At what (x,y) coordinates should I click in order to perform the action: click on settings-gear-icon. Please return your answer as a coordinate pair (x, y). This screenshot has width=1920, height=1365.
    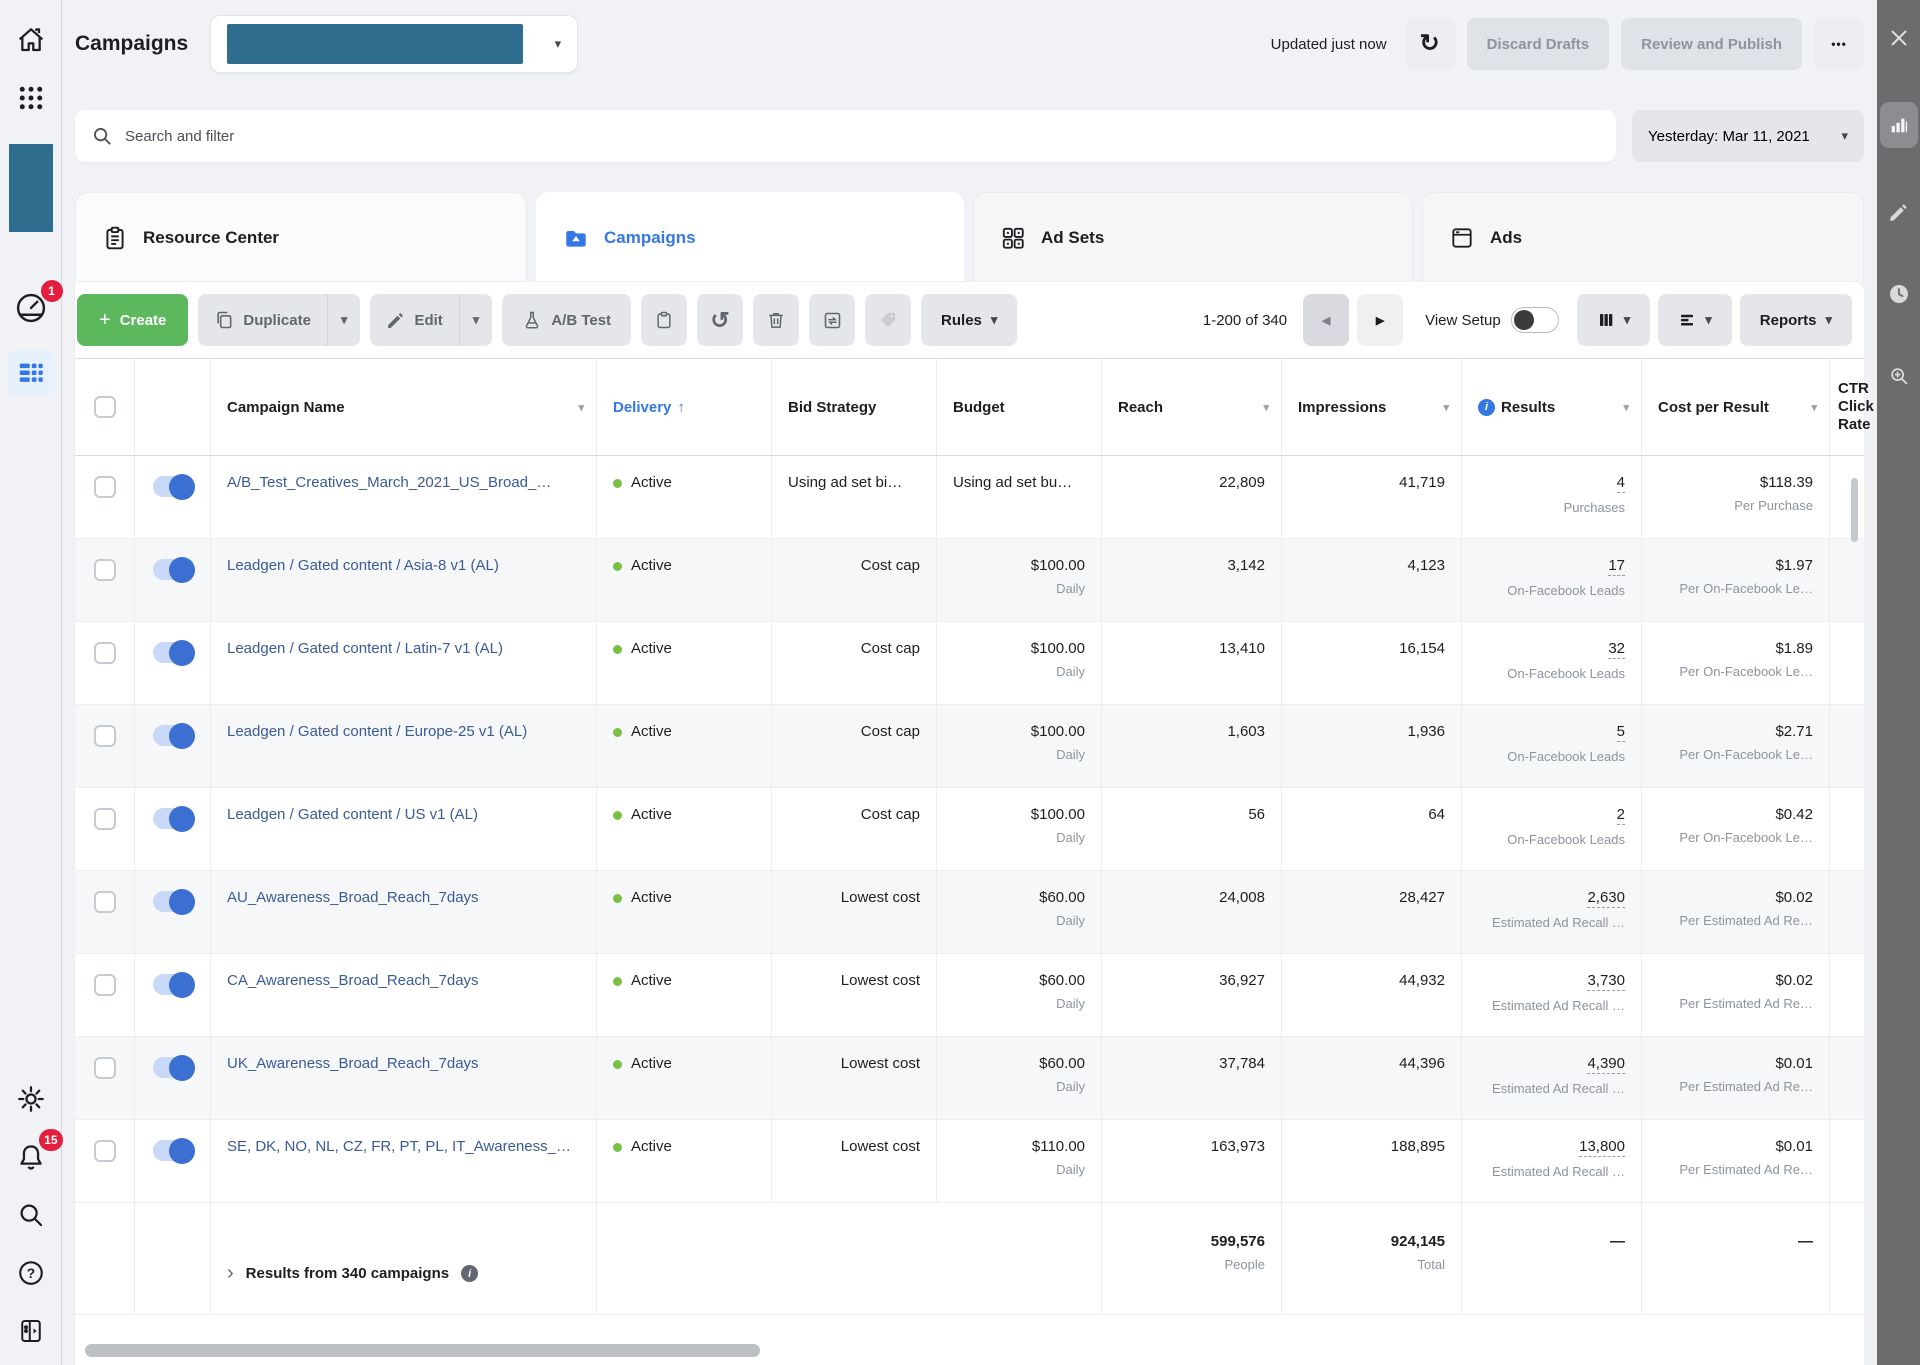
    Looking at the image, I should click on (31, 1099).